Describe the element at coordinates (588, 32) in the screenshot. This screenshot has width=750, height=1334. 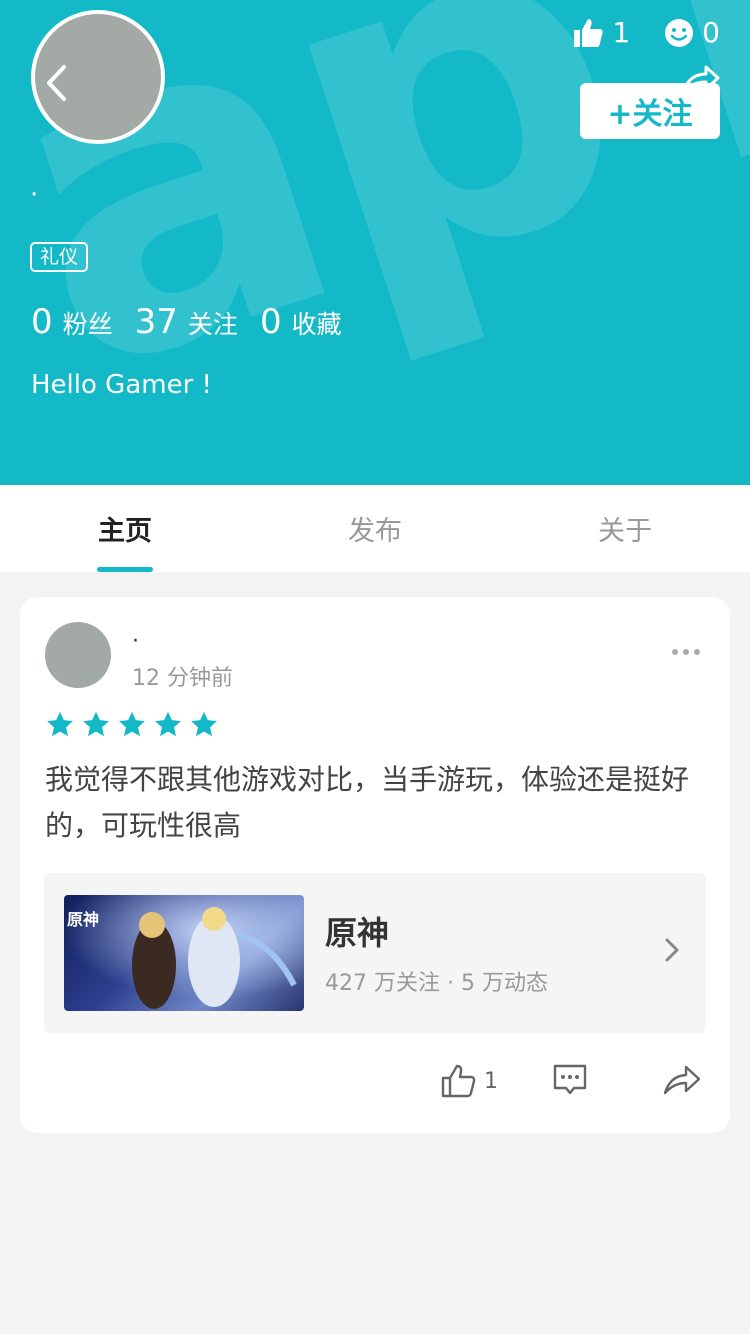
I see `thumbs-up-icon` at that location.